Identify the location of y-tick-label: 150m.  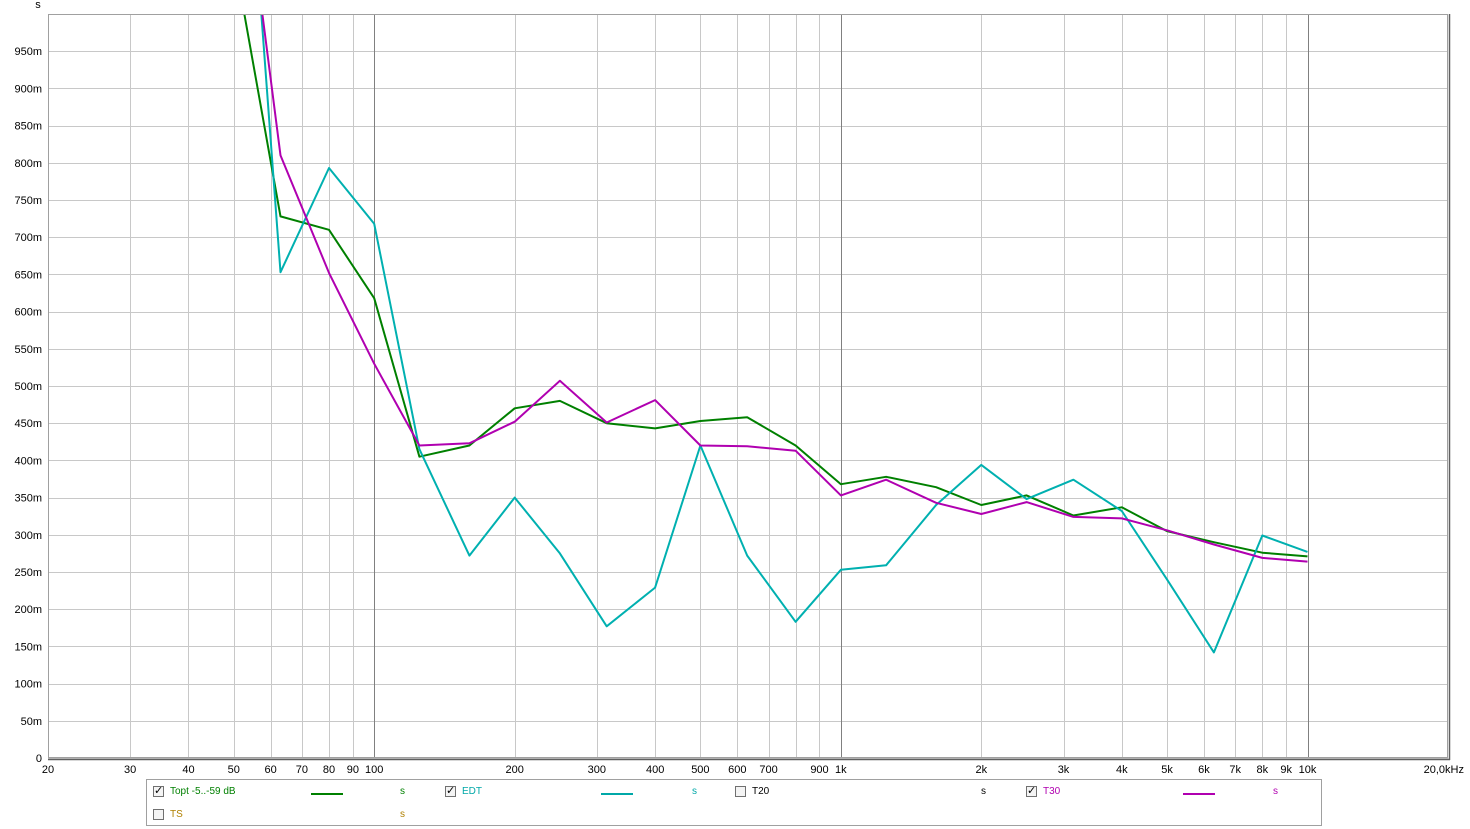
(28, 647).